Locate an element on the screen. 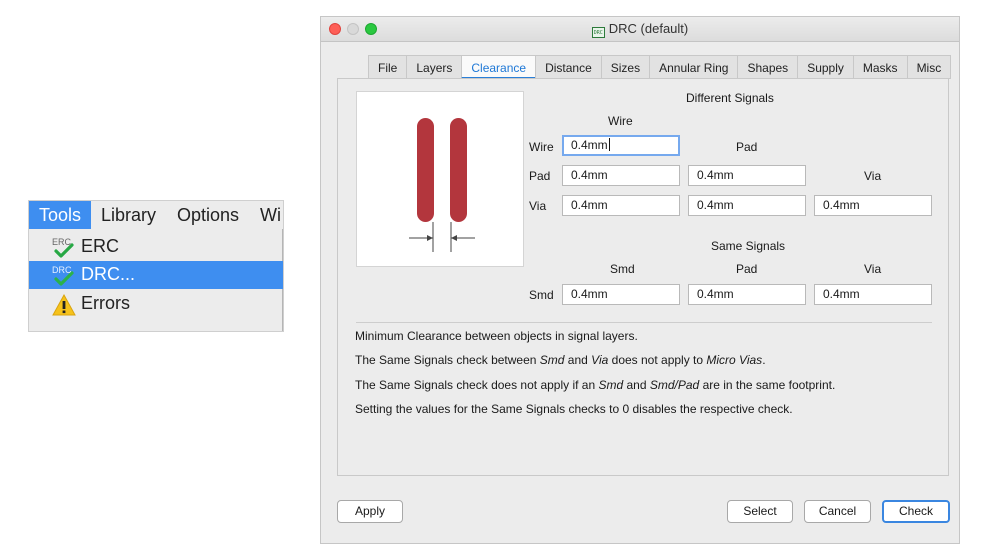 This screenshot has height=560, width=1000. title-bar: DRC DRC (default) is located at coordinates (640, 29).